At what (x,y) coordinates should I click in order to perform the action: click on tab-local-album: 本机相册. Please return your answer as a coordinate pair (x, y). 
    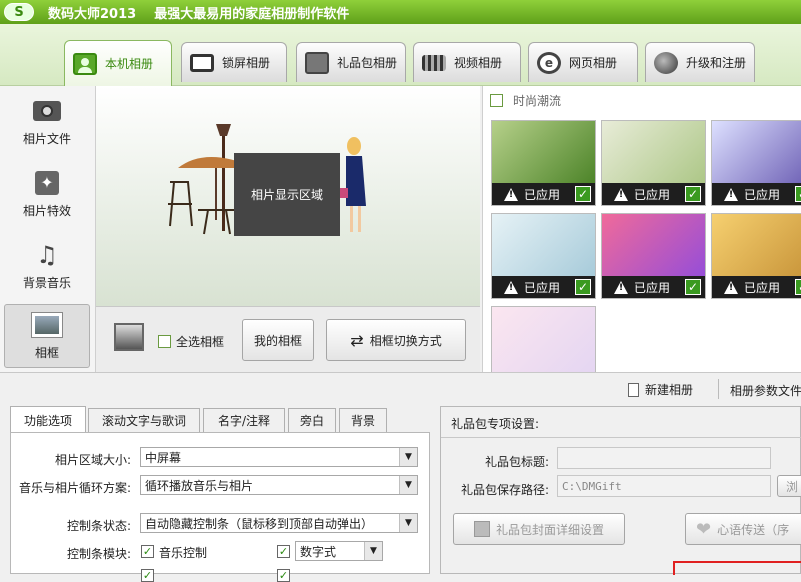
    Looking at the image, I should click on (118, 63).